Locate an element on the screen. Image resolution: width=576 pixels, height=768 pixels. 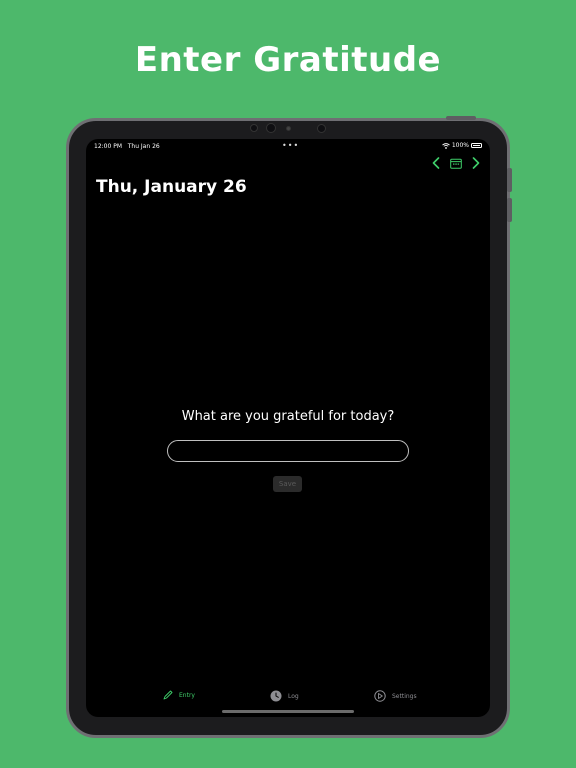
status-date: Thu Jan 26 is located at coordinates (143, 146).